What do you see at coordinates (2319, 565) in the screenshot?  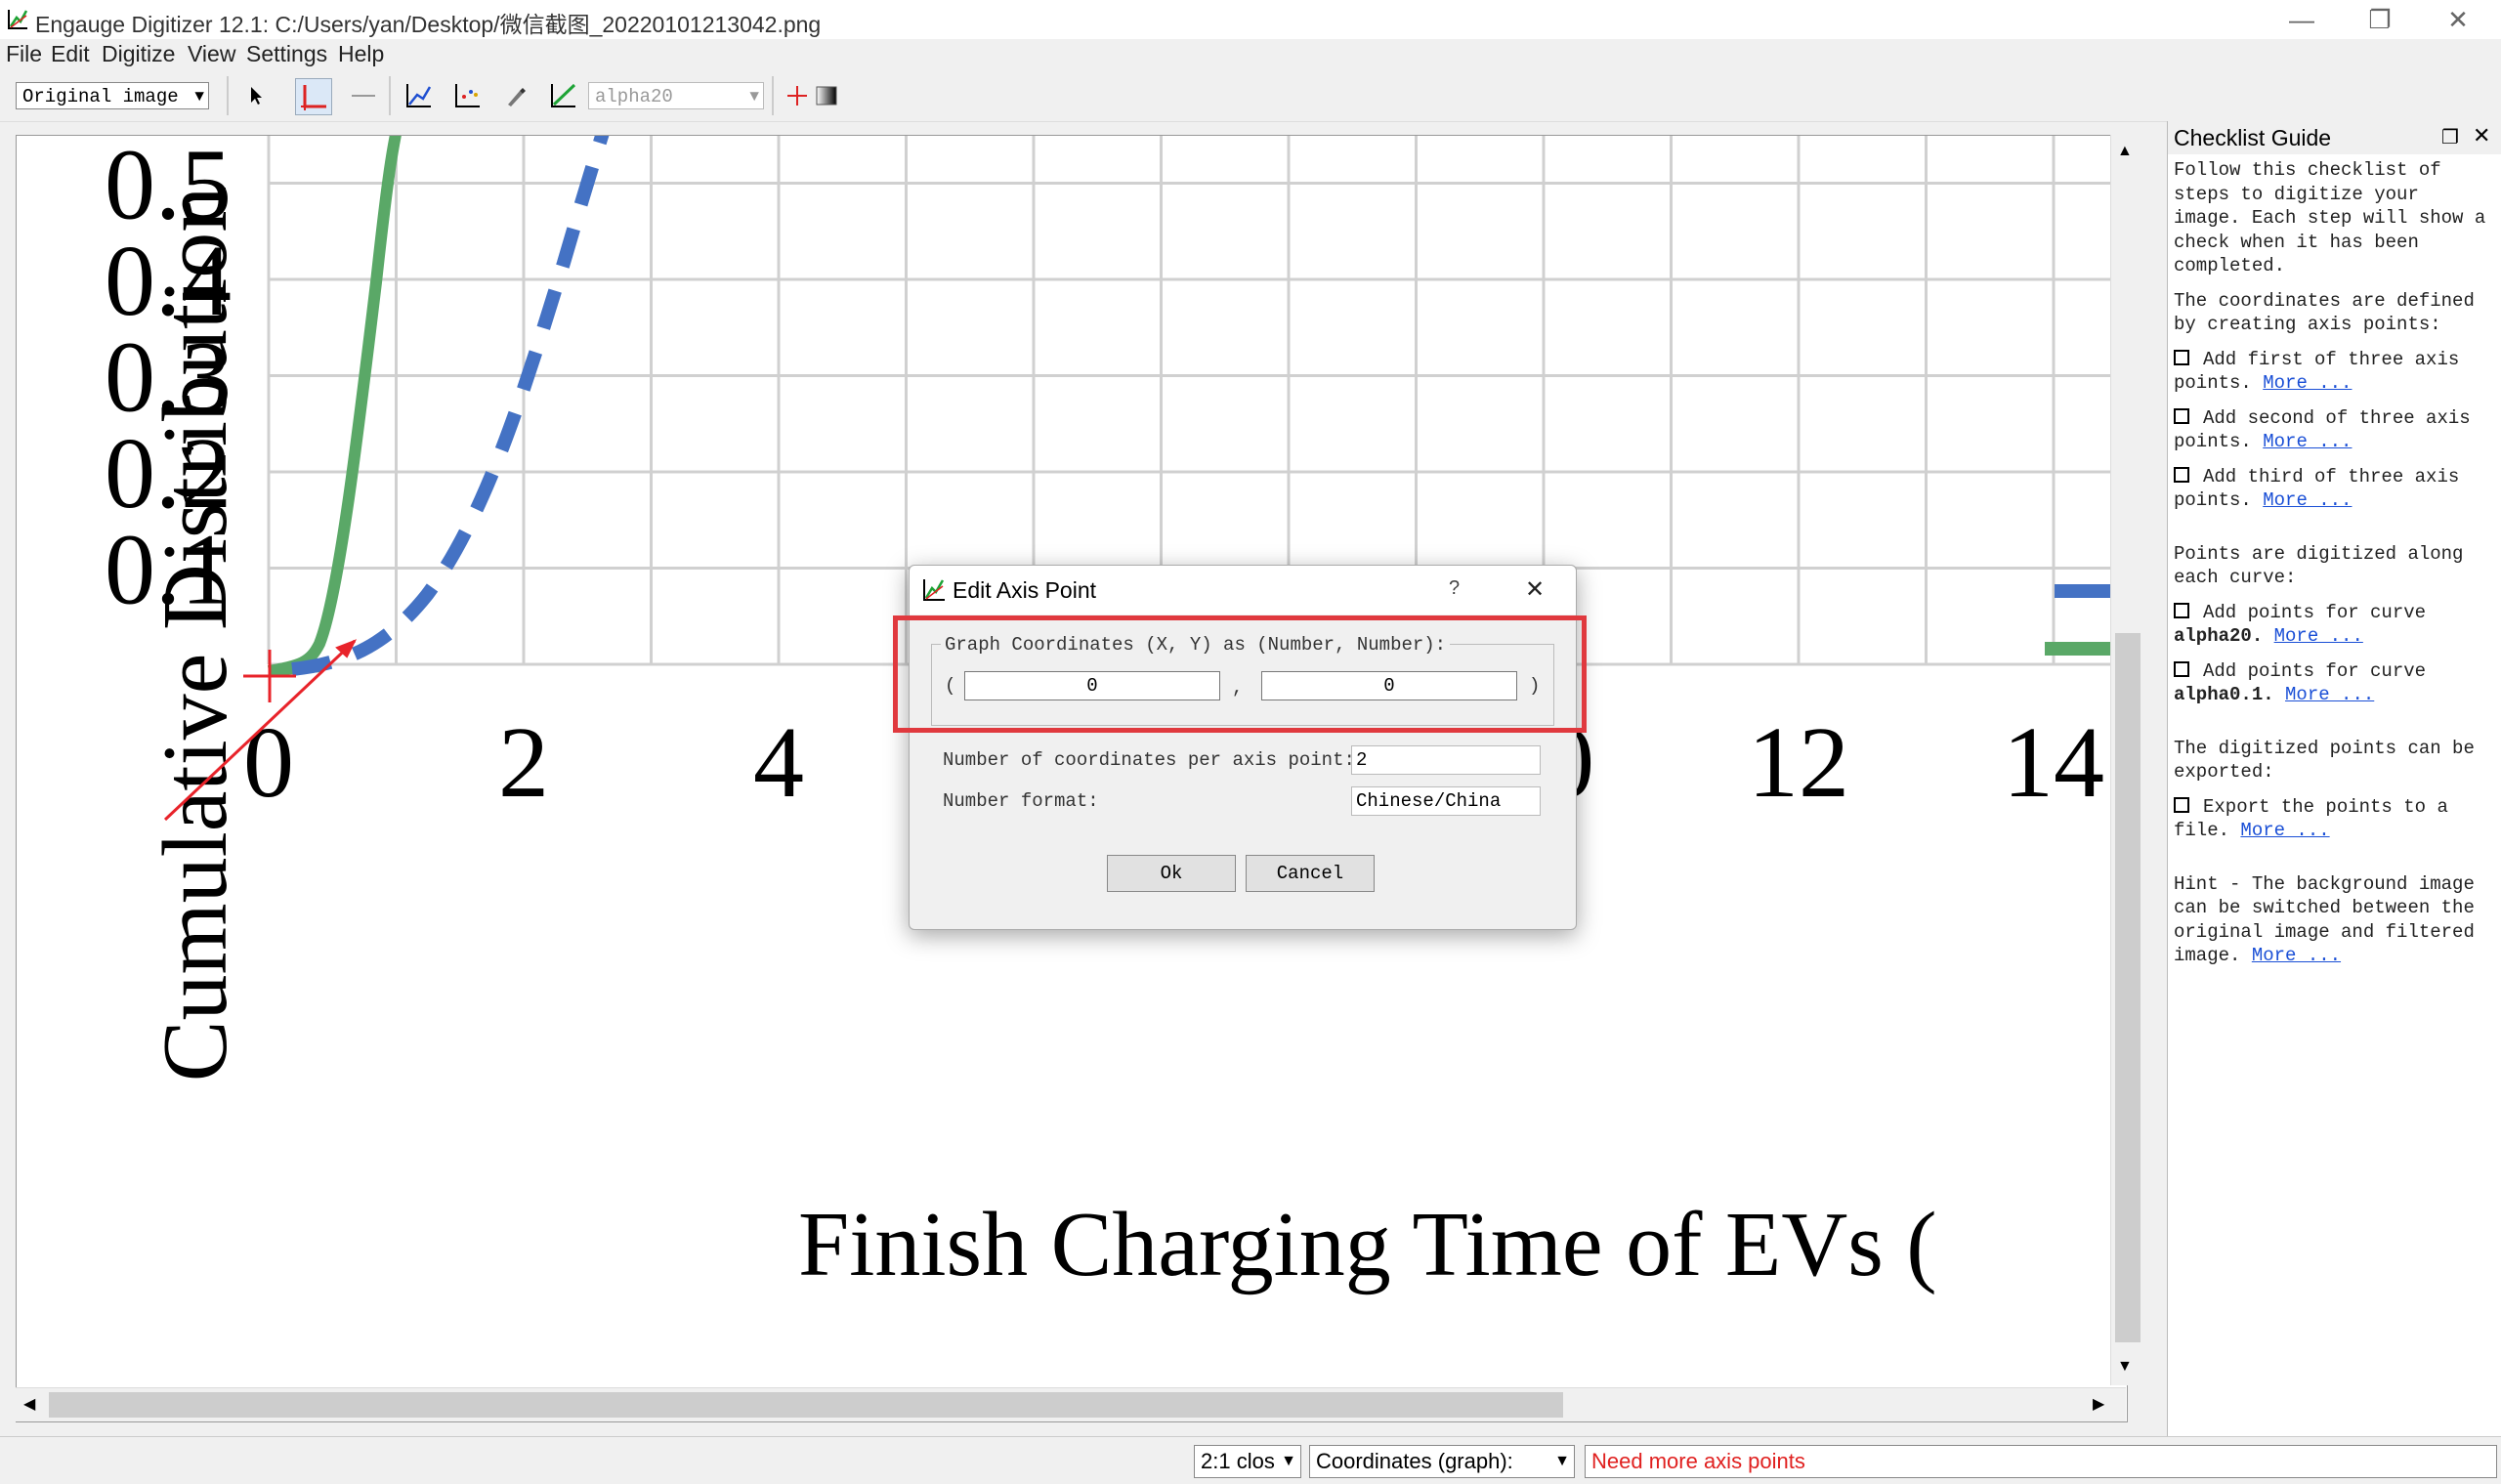 I see `checklist-curve-intro: Points are digitized along each curve:` at bounding box center [2319, 565].